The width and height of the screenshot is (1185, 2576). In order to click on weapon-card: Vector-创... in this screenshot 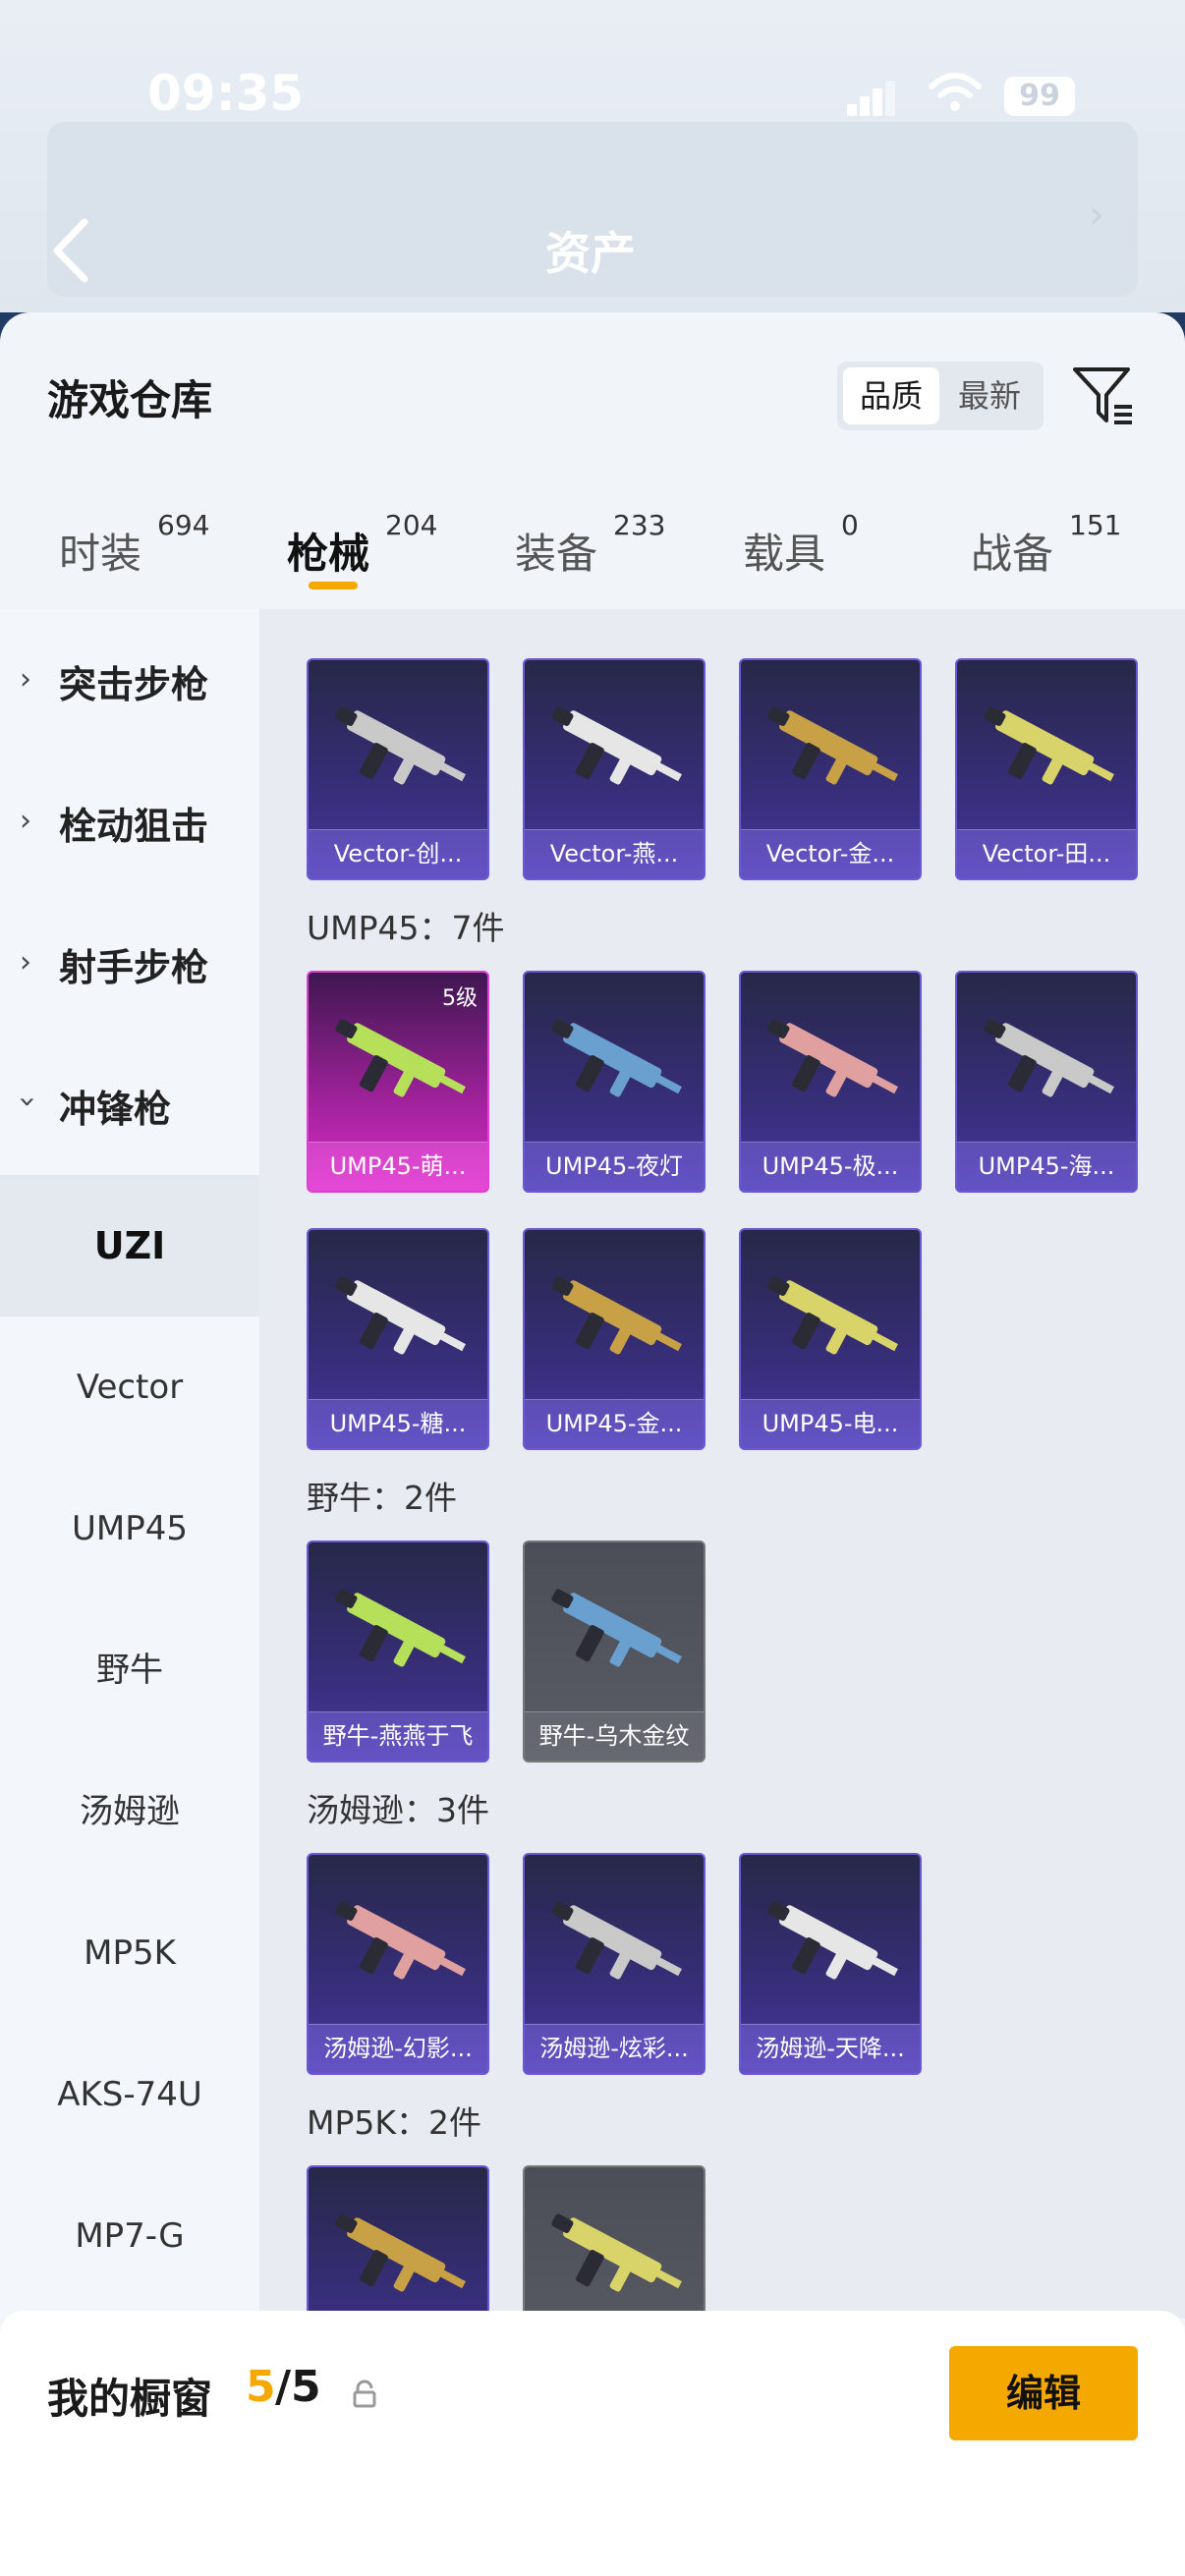, I will do `click(398, 769)`.